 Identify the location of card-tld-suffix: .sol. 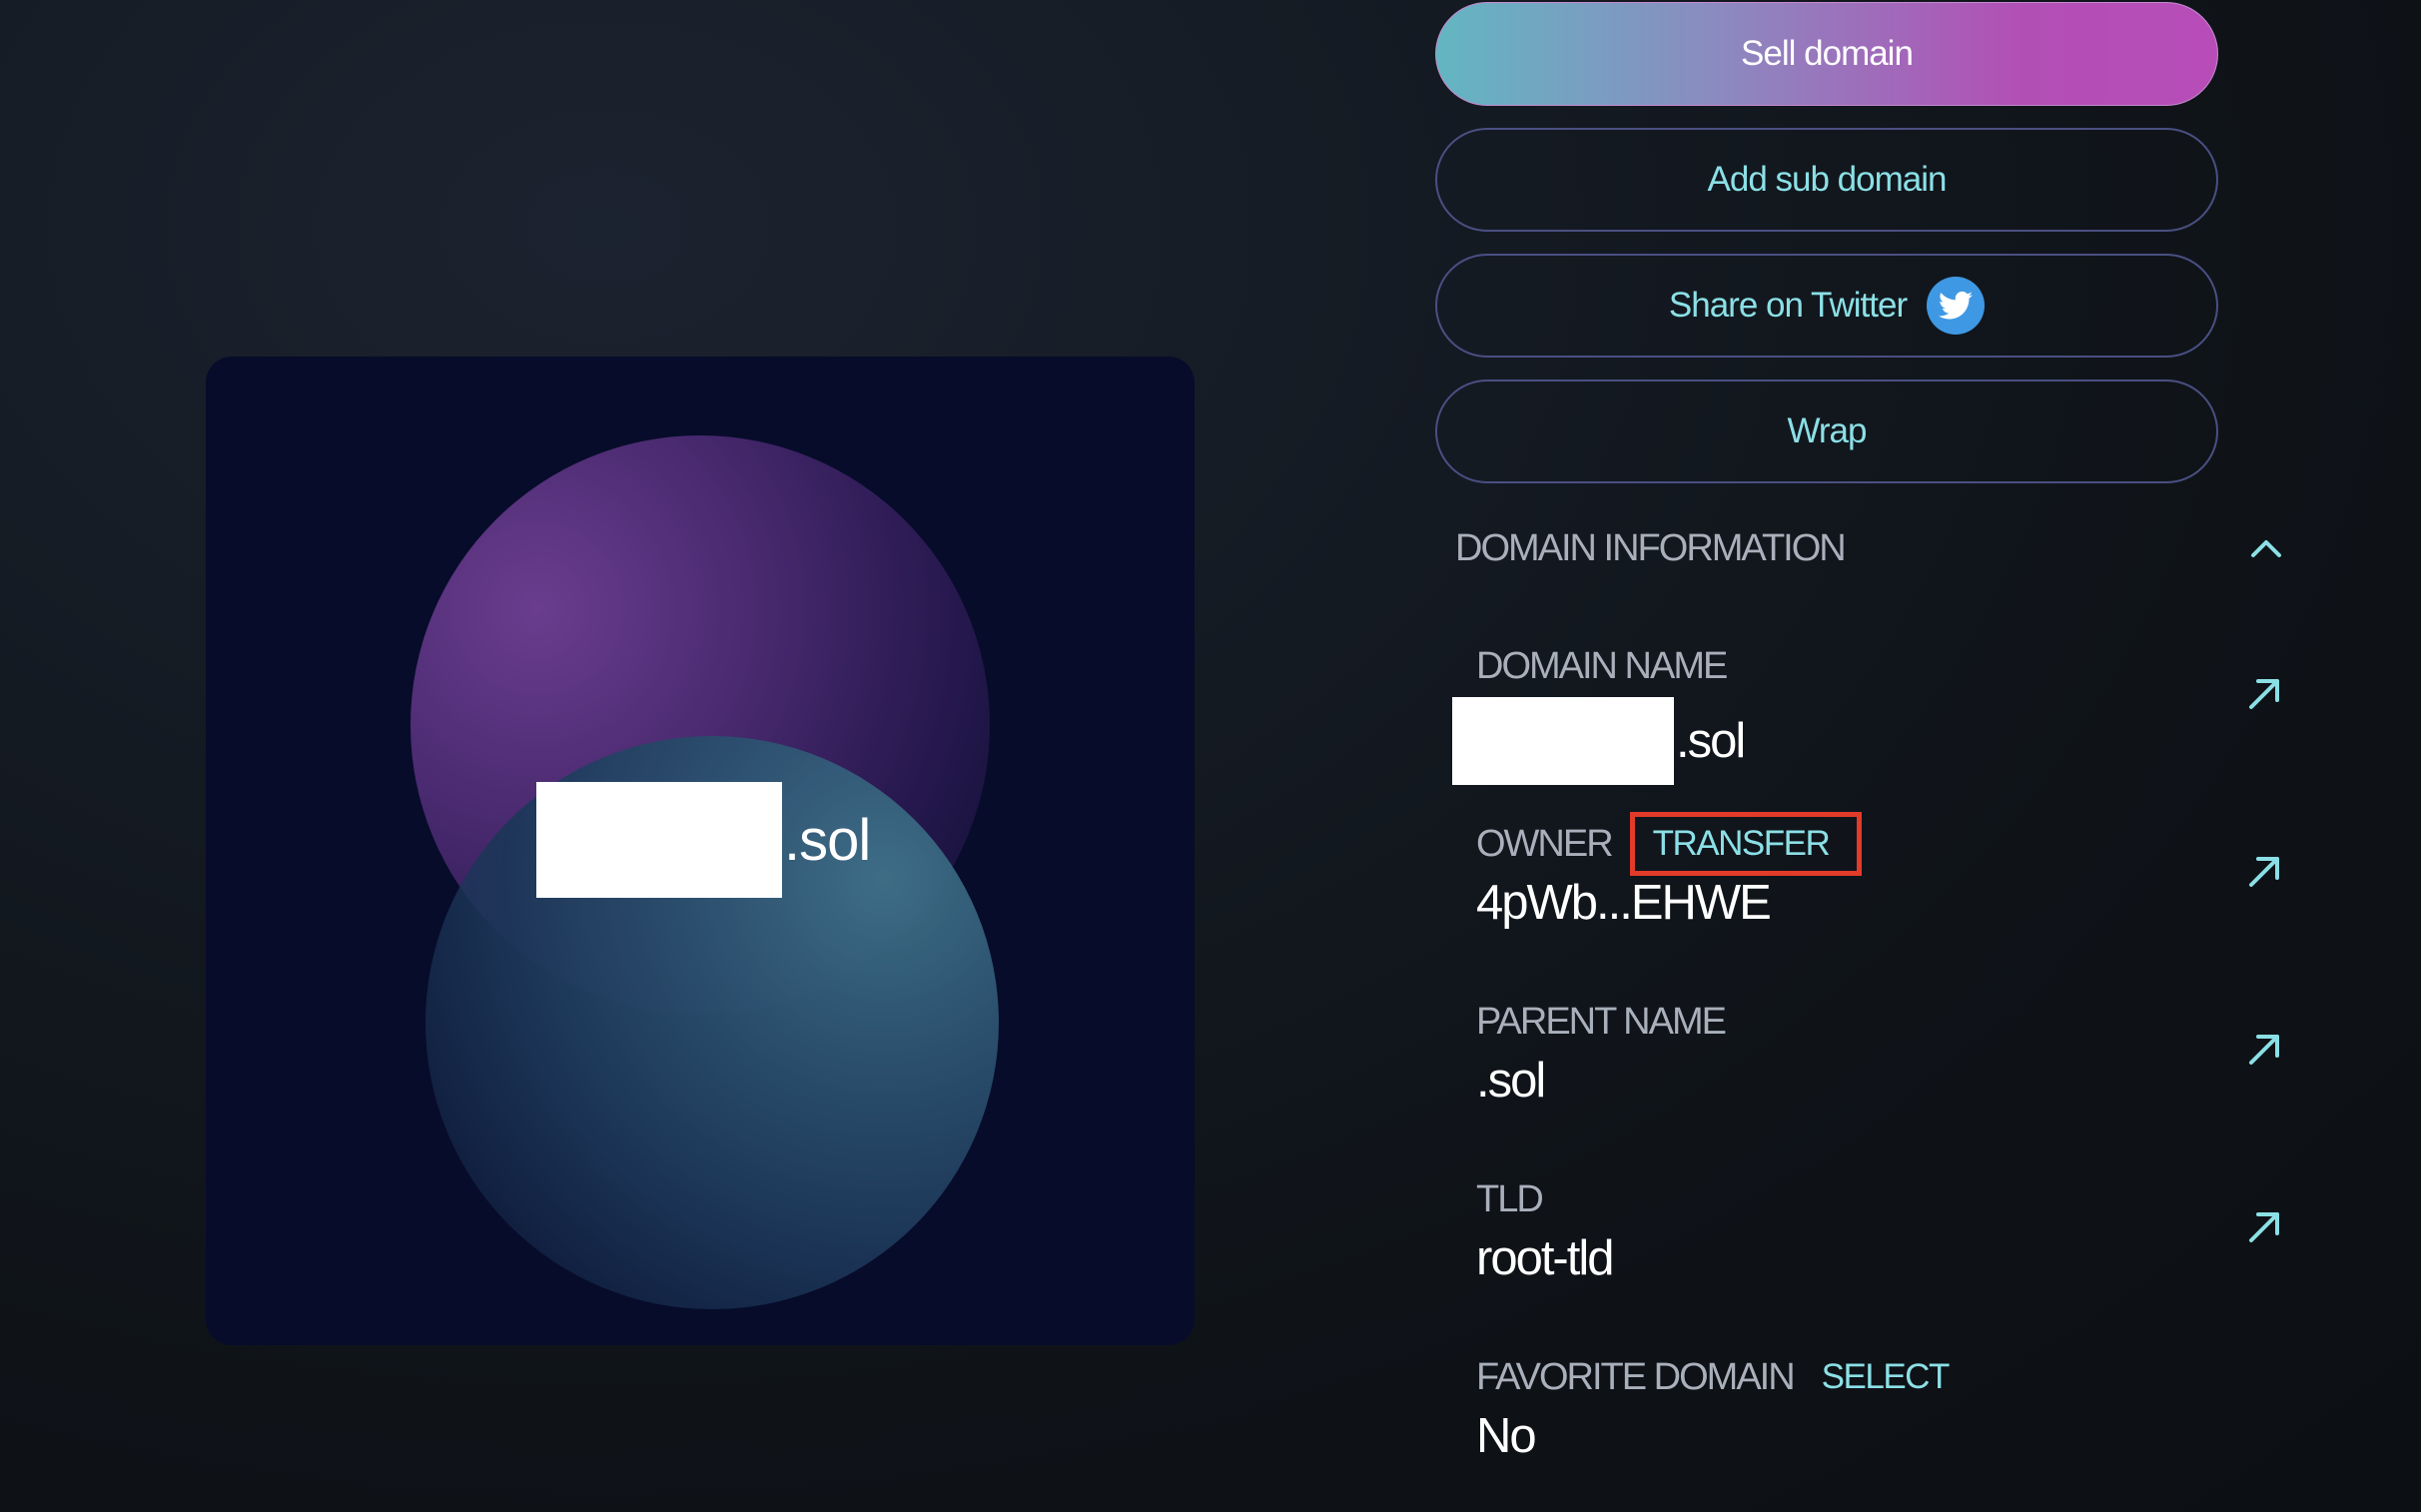
(827, 840).